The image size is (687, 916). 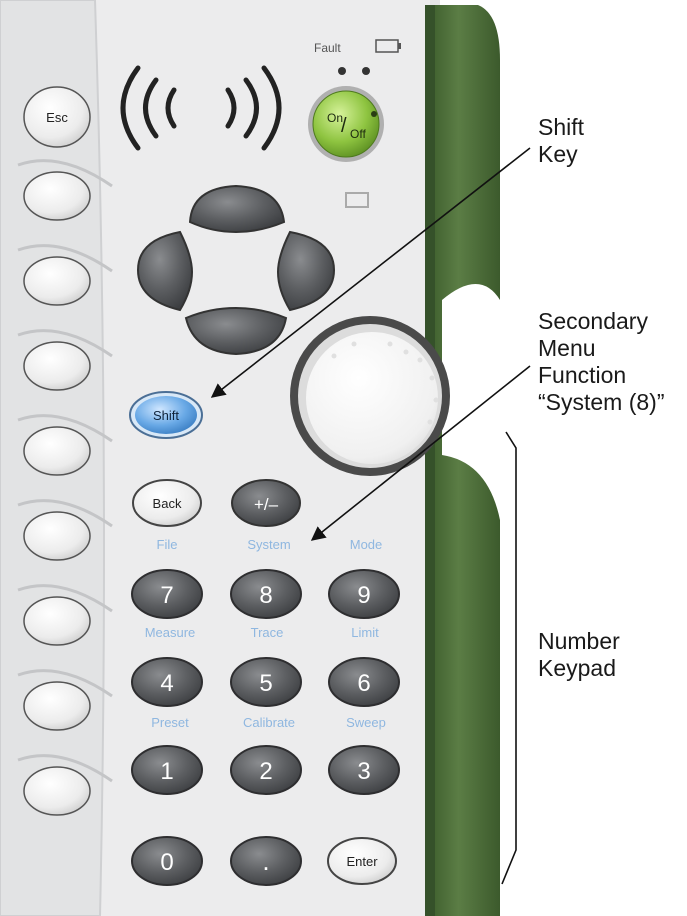 I want to click on power-off-text: Off, so click(x=358, y=134).